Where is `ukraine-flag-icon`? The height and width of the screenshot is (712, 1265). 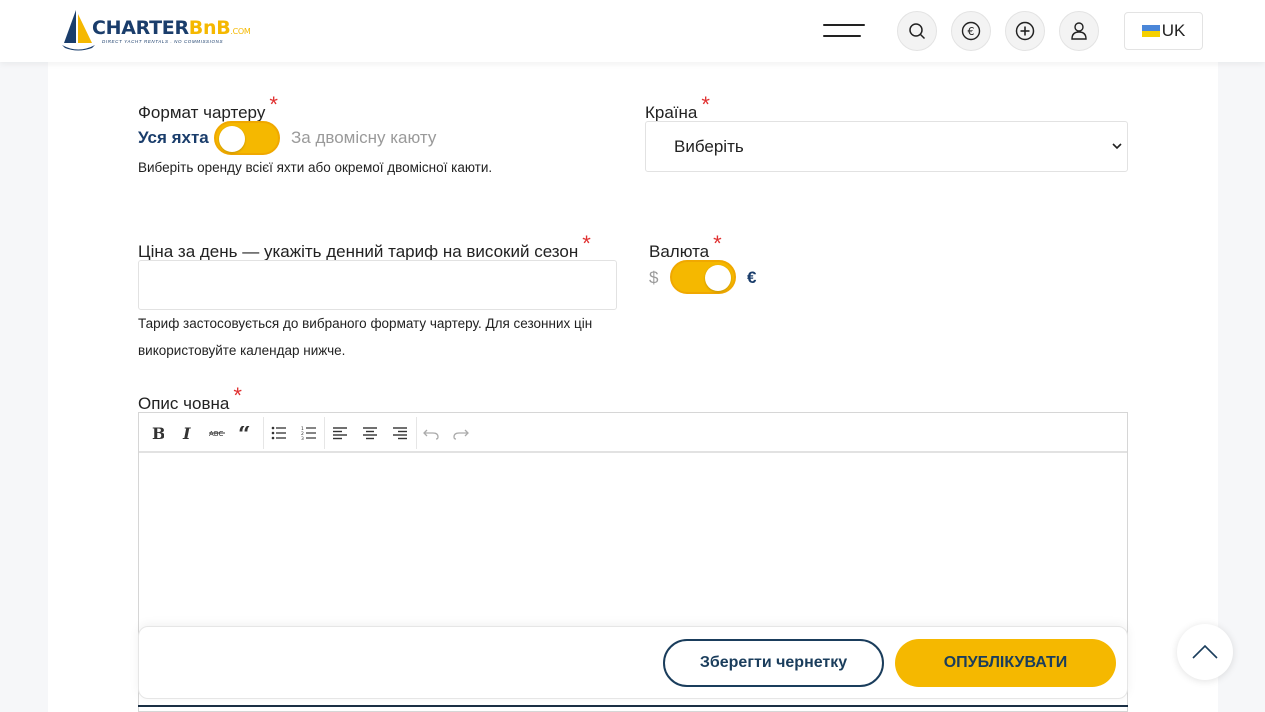 ukraine-flag-icon is located at coordinates (1150, 31).